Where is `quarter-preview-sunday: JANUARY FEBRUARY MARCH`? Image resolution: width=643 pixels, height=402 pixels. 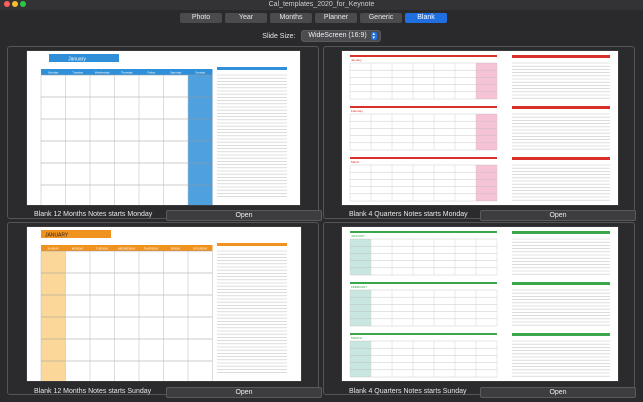
quarter-preview-sunday: JANUARY FEBRUARY MARCH is located at coordinates (479, 304).